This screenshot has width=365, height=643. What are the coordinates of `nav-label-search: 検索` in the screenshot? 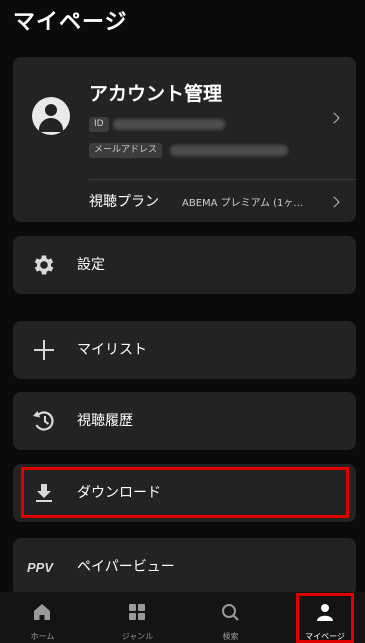 It's located at (230, 636).